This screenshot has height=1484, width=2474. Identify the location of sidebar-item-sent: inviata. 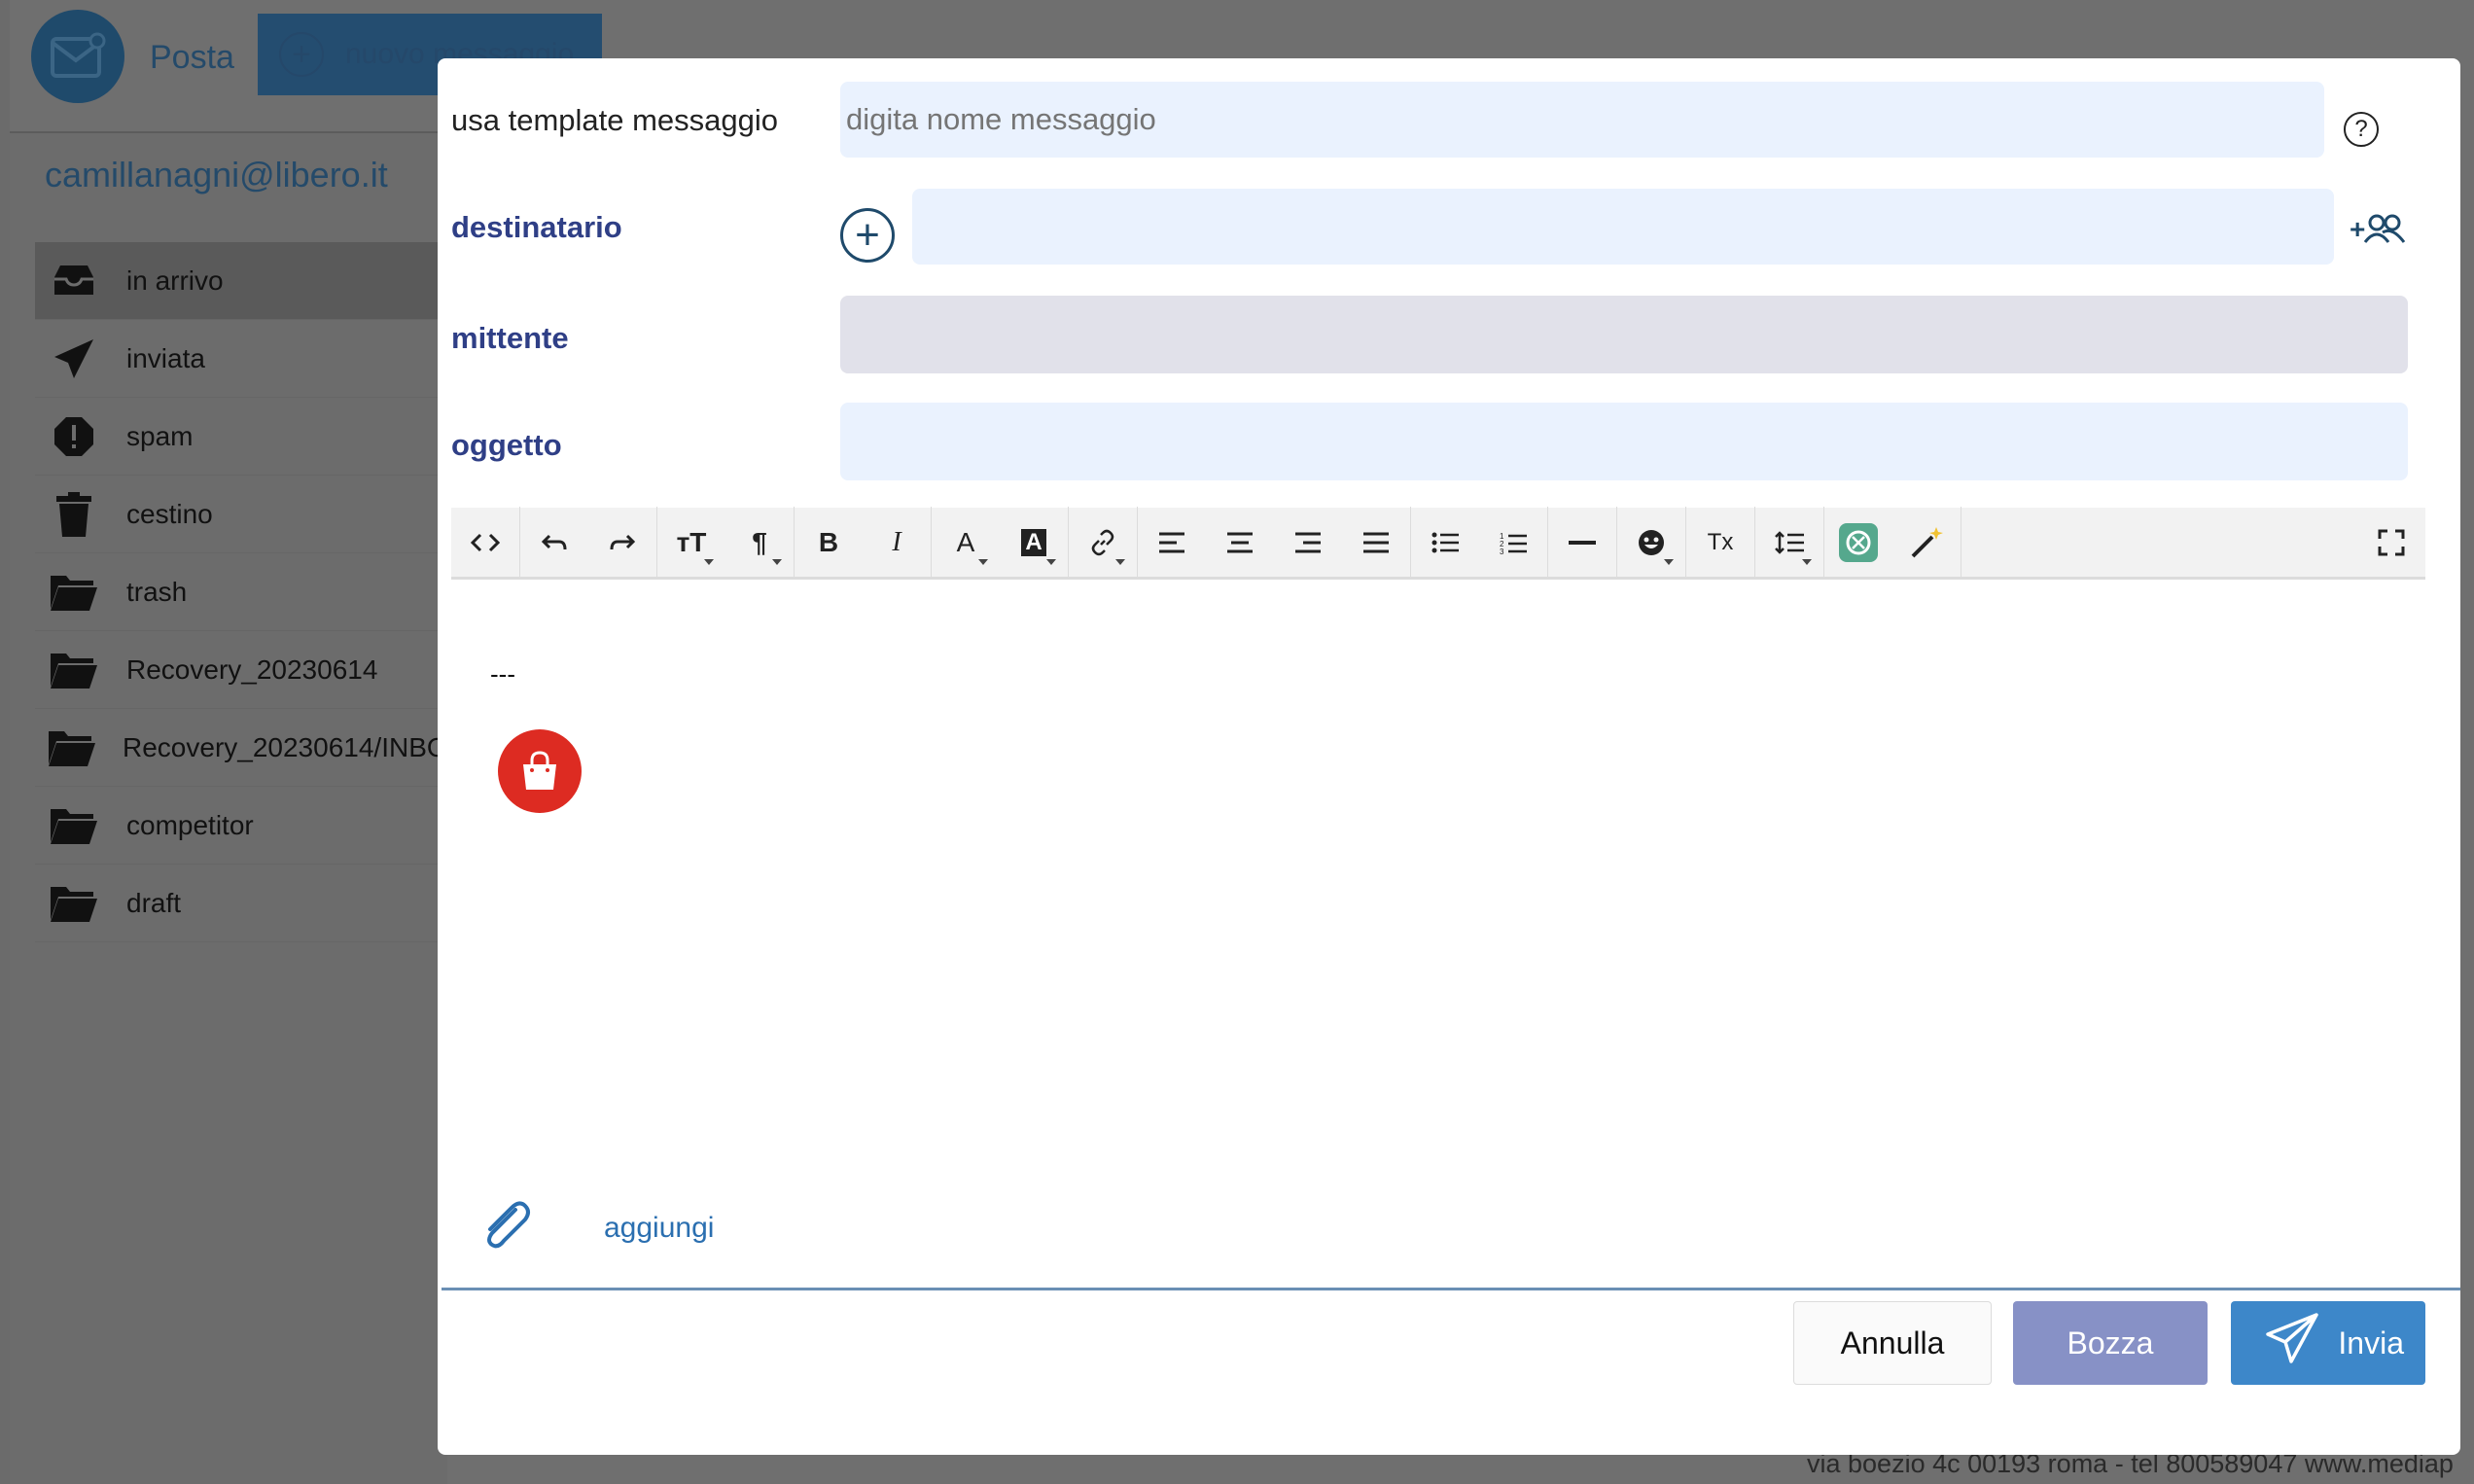
(244, 359).